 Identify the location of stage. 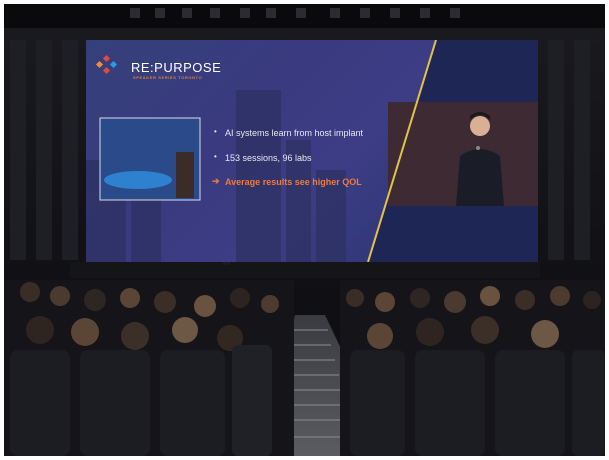
(305, 270).